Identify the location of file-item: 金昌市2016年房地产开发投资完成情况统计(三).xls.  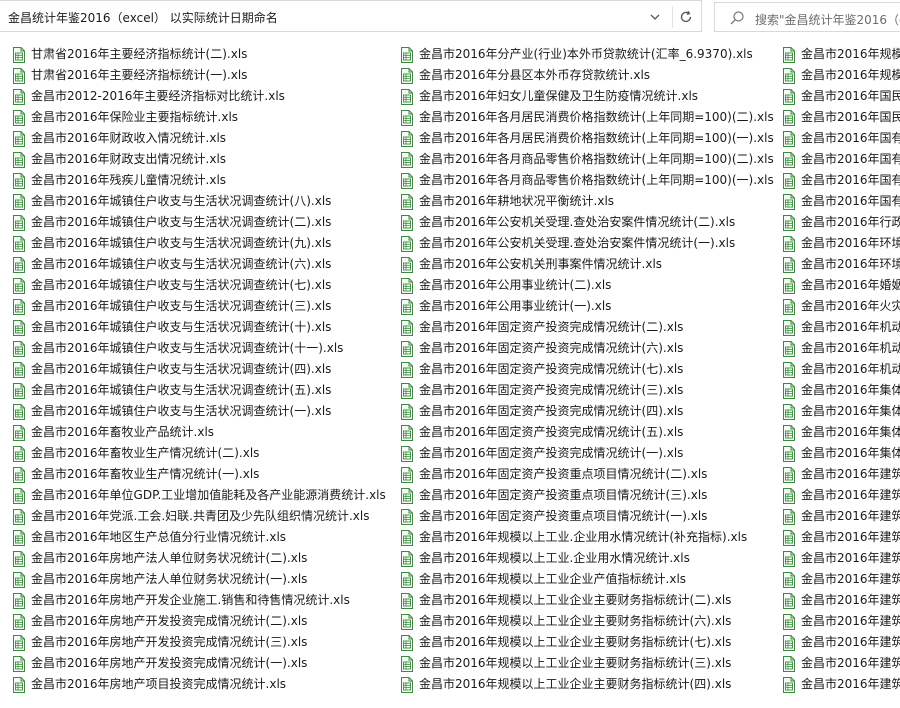
(159, 642).